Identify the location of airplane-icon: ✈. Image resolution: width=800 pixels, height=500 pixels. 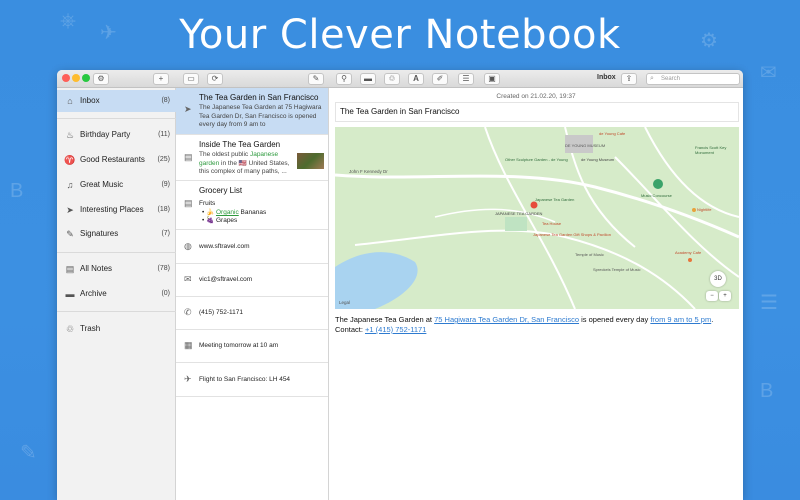
(188, 379).